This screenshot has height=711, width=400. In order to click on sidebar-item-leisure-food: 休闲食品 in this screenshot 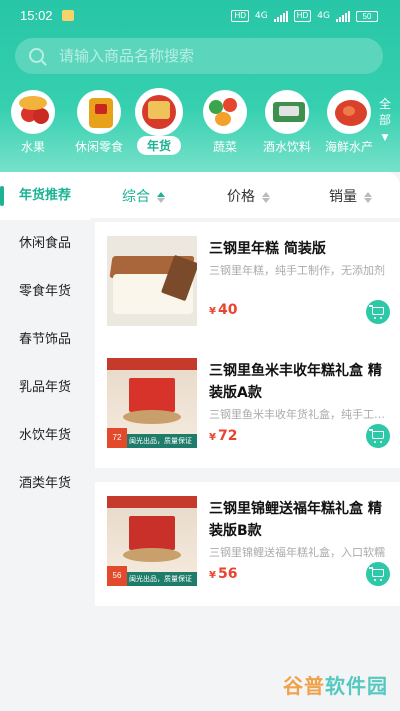, I will do `click(45, 244)`.